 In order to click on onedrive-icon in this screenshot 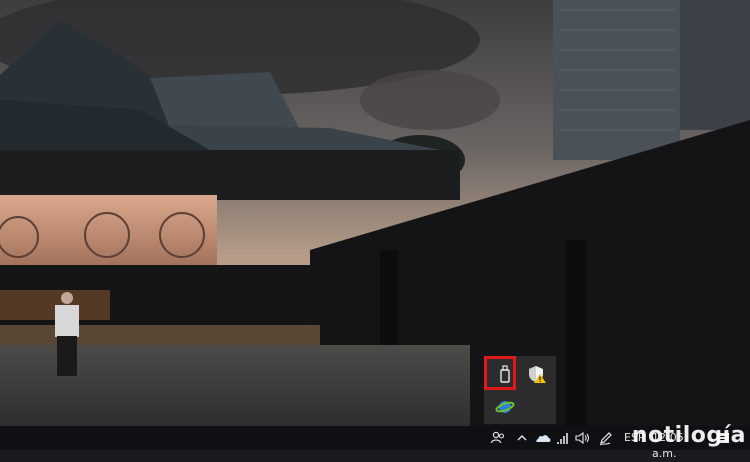, I will do `click(543, 438)`.